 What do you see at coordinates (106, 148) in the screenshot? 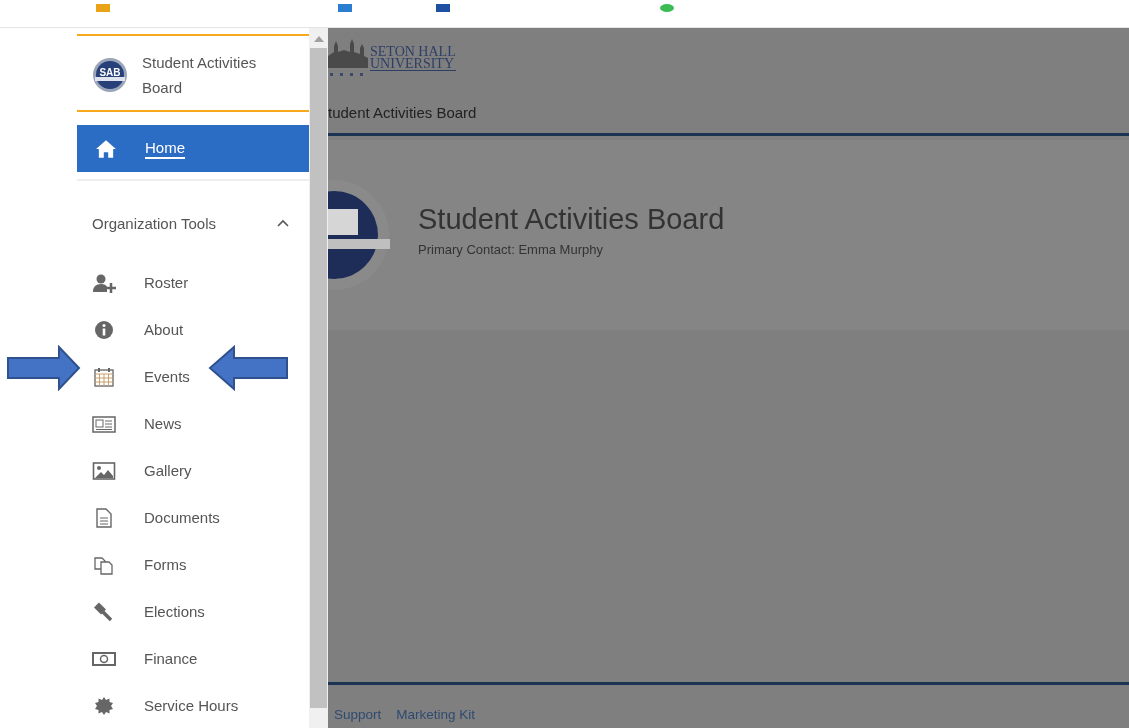
I see `home-icon` at bounding box center [106, 148].